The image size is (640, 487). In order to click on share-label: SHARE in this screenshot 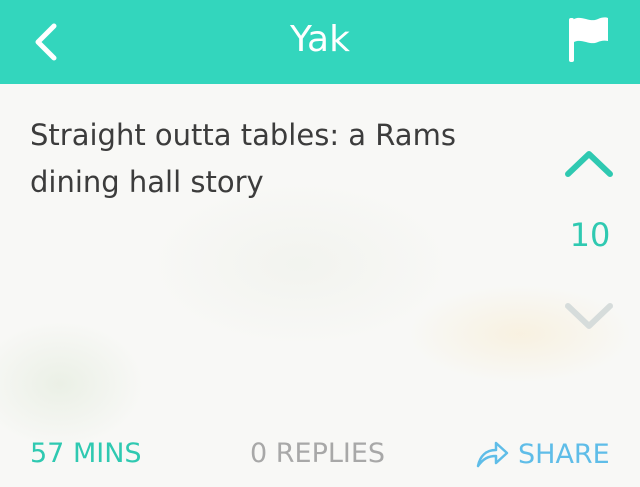, I will do `click(564, 454)`.